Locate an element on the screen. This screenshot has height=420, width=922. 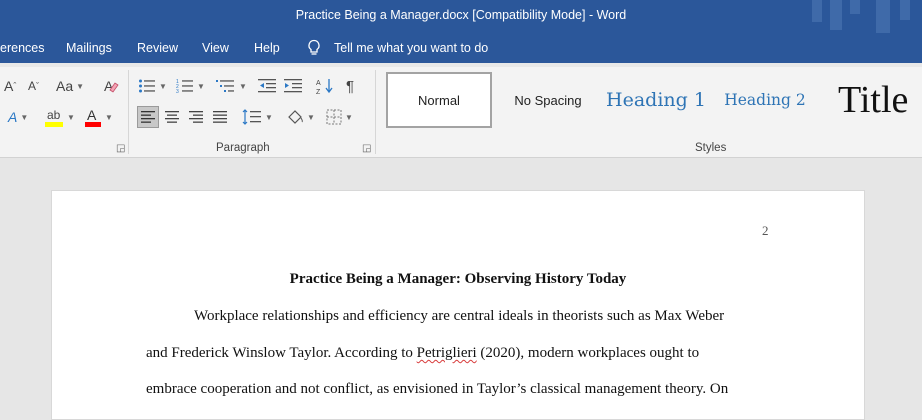
clear-formatting-button: A is located at coordinates (111, 86).